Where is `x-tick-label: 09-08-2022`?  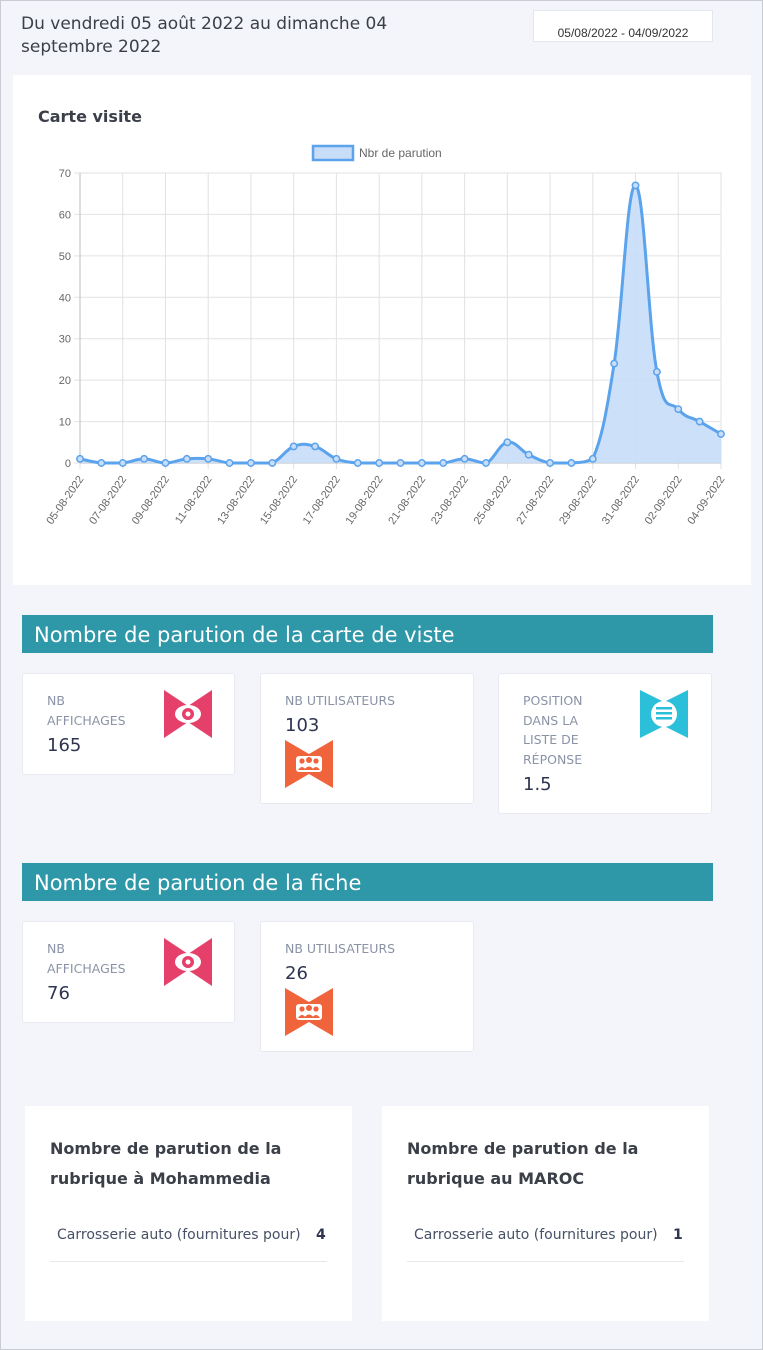
x-tick-label: 09-08-2022 is located at coordinates (151, 500).